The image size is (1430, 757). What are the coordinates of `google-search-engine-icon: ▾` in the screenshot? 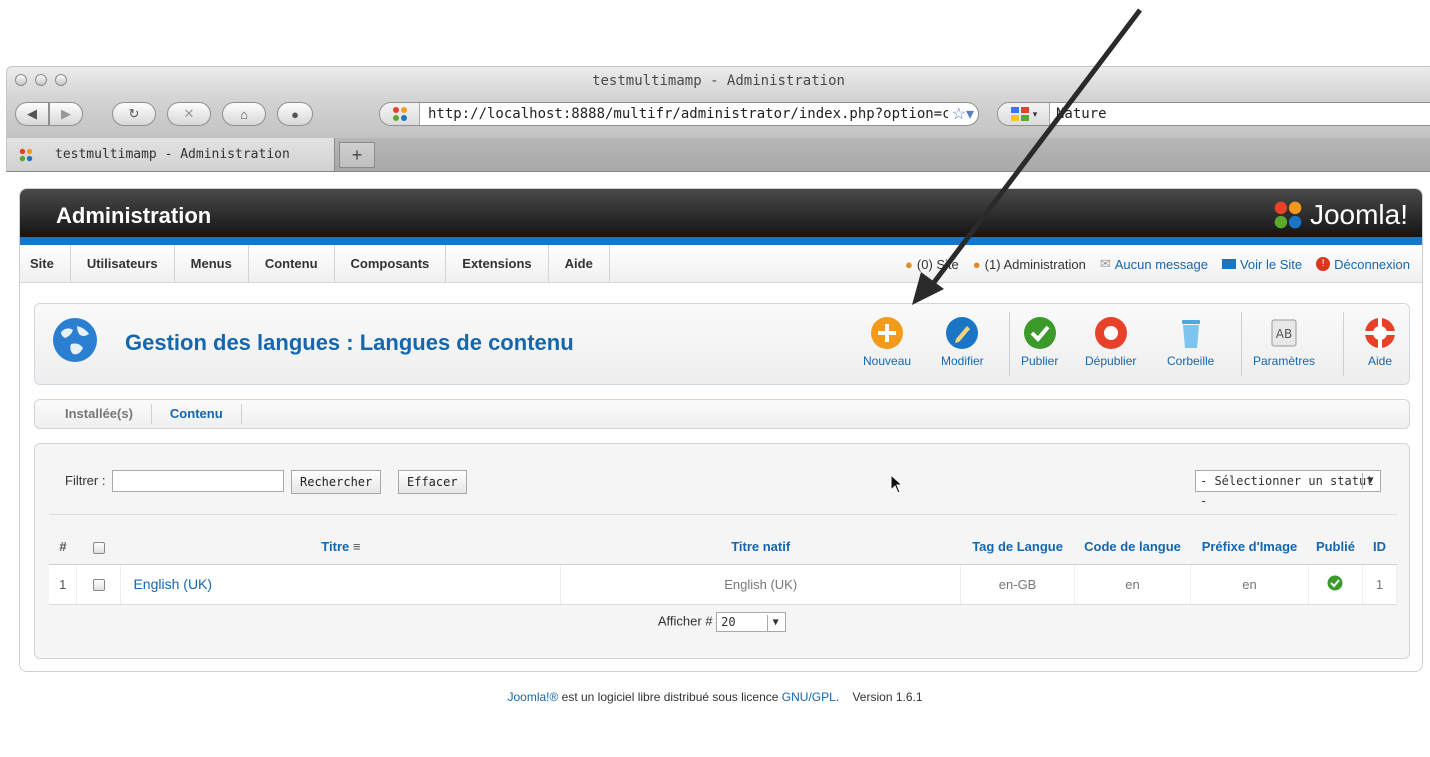 It's located at (1024, 114).